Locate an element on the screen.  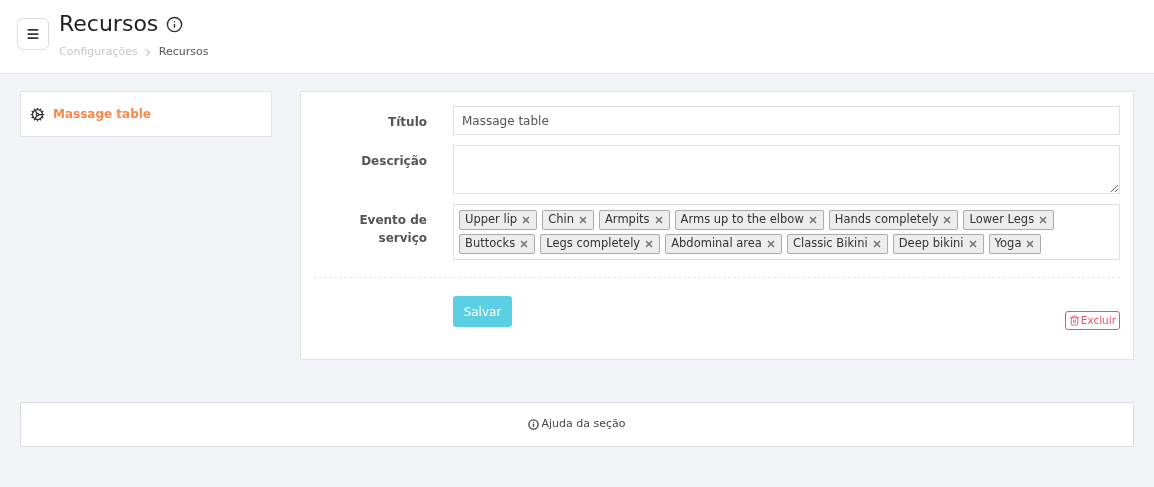
tag: Lower Legs is located at coordinates (1009, 220).